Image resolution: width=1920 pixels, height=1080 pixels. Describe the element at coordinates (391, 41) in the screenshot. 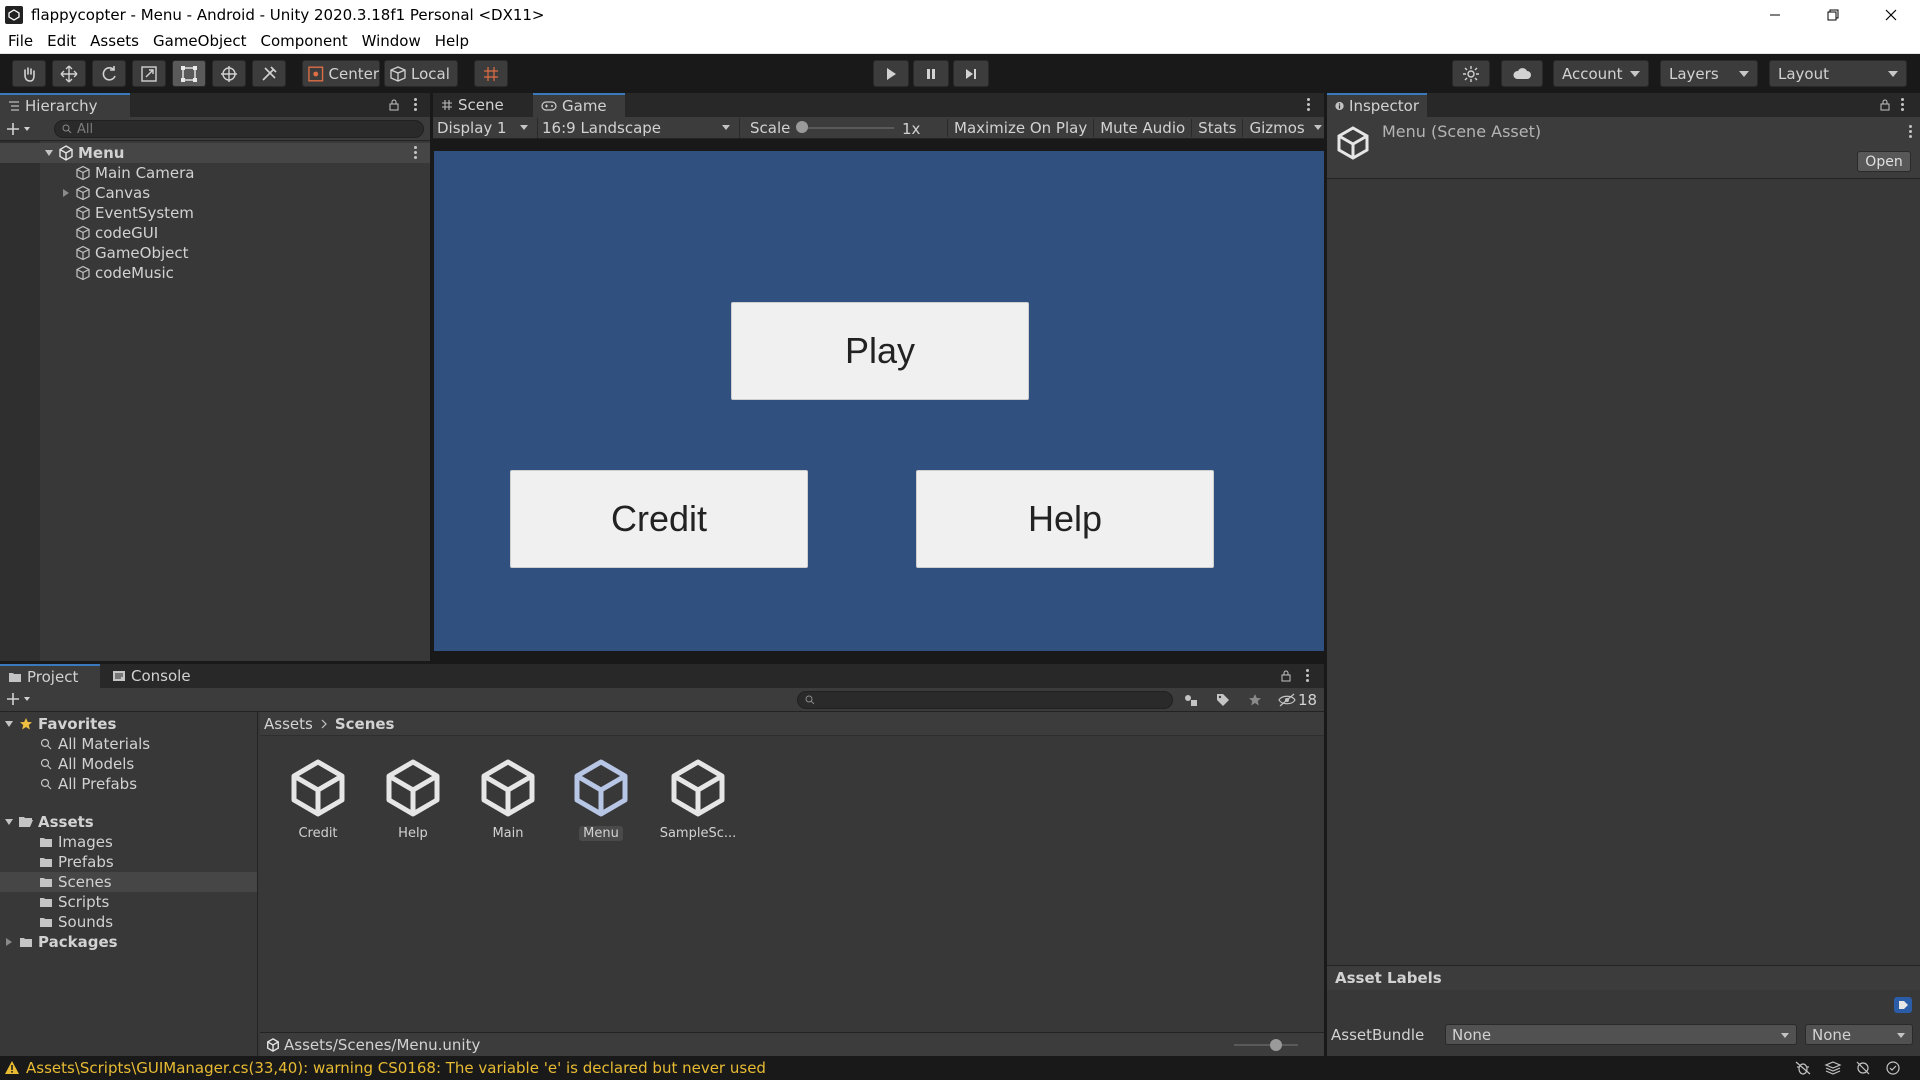

I see `menu-window: Window` at that location.